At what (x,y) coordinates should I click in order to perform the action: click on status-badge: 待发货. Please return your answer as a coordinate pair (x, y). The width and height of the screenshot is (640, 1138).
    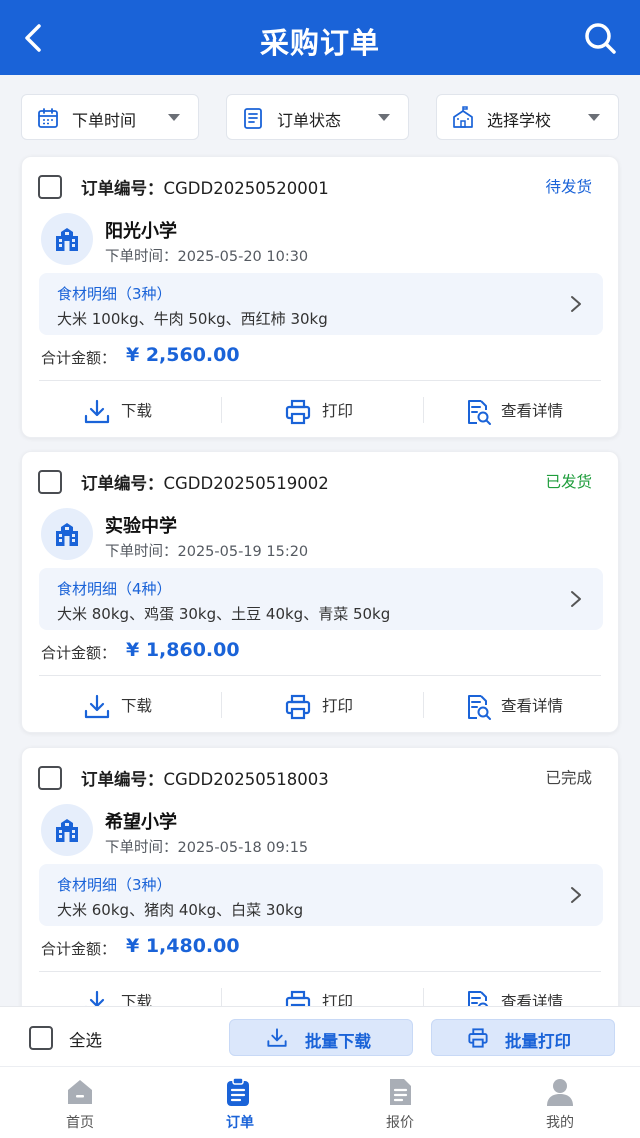
    Looking at the image, I should click on (568, 187).